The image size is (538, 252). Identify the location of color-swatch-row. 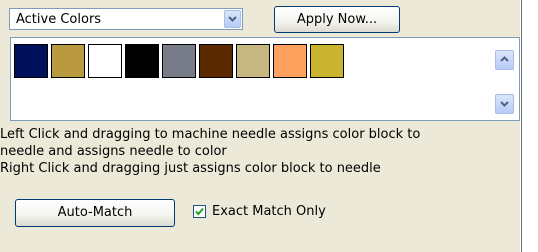
(180, 61).